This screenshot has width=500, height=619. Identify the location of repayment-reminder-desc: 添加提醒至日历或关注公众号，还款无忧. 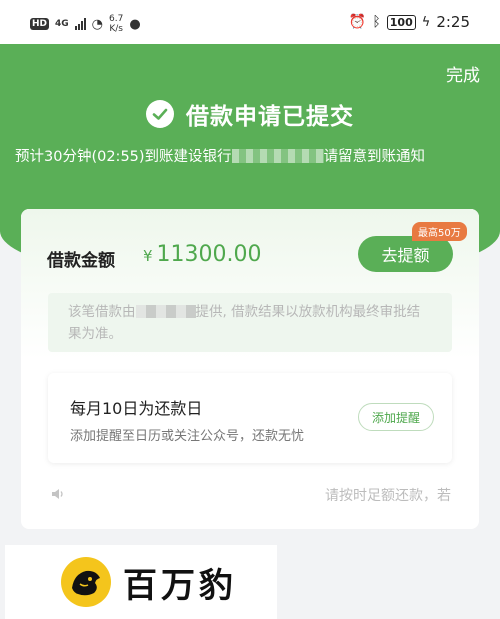
(187, 436).